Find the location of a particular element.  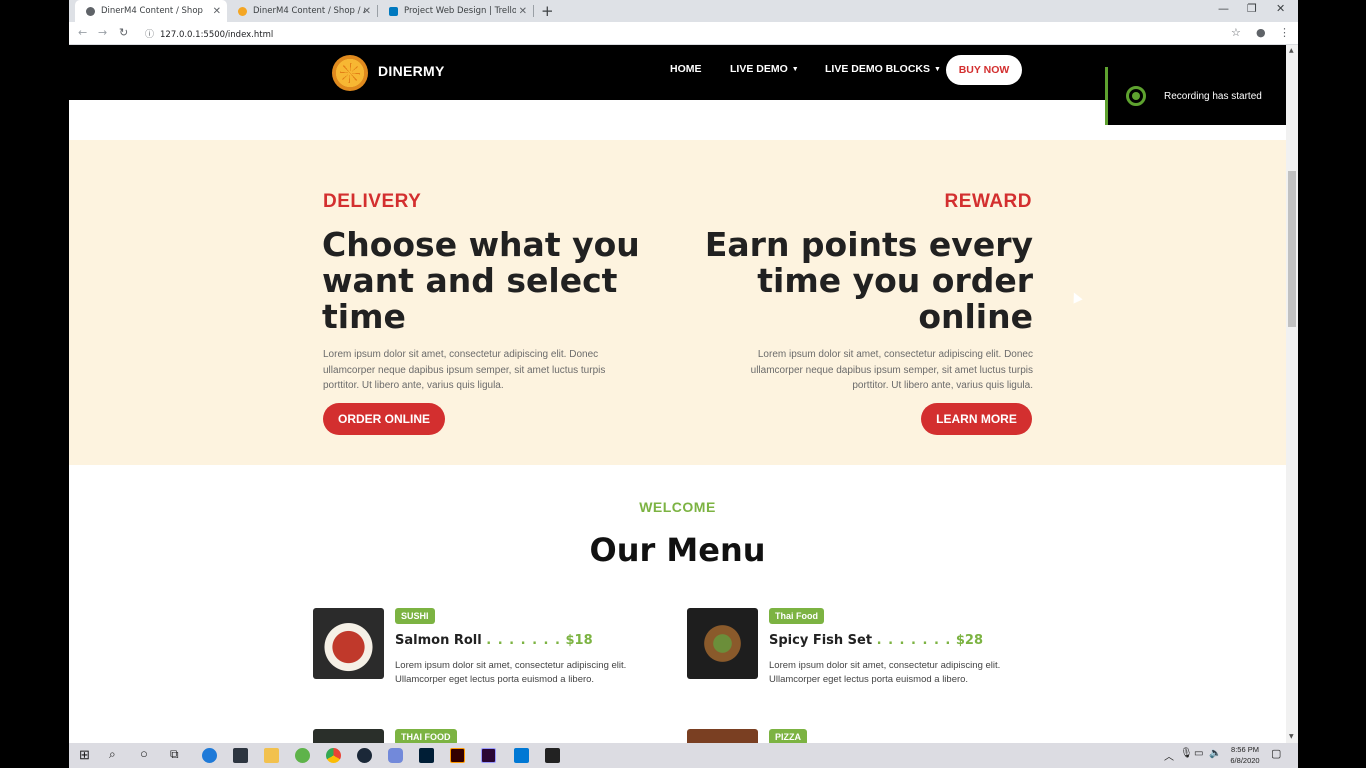

store-icon is located at coordinates (240, 755).